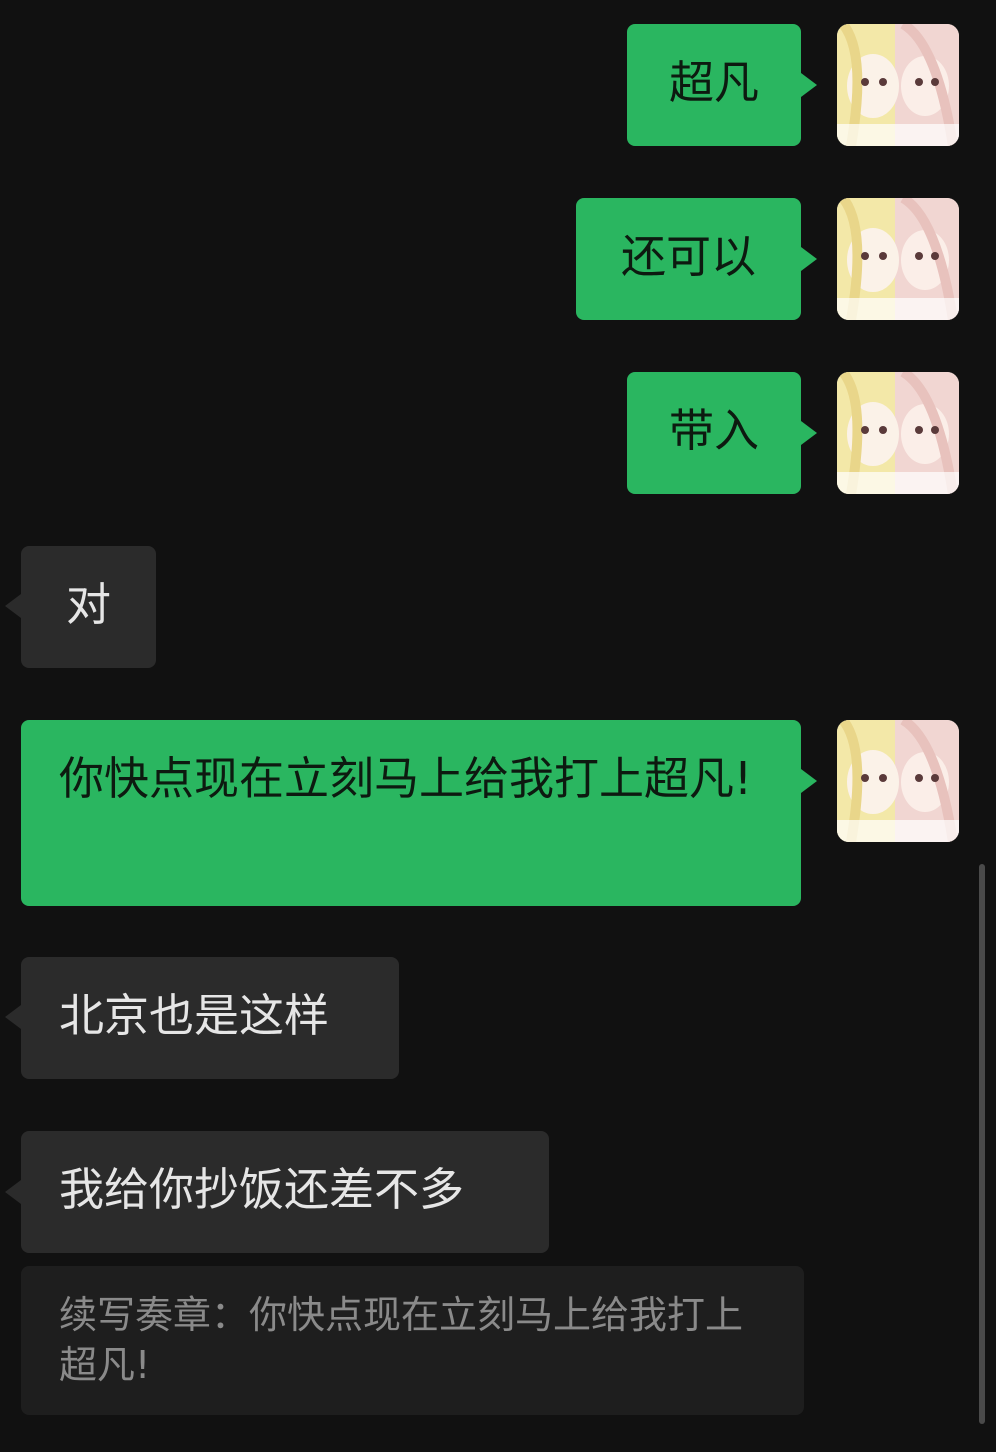  Describe the element at coordinates (982, 1144) in the screenshot. I see `scrollbar` at that location.